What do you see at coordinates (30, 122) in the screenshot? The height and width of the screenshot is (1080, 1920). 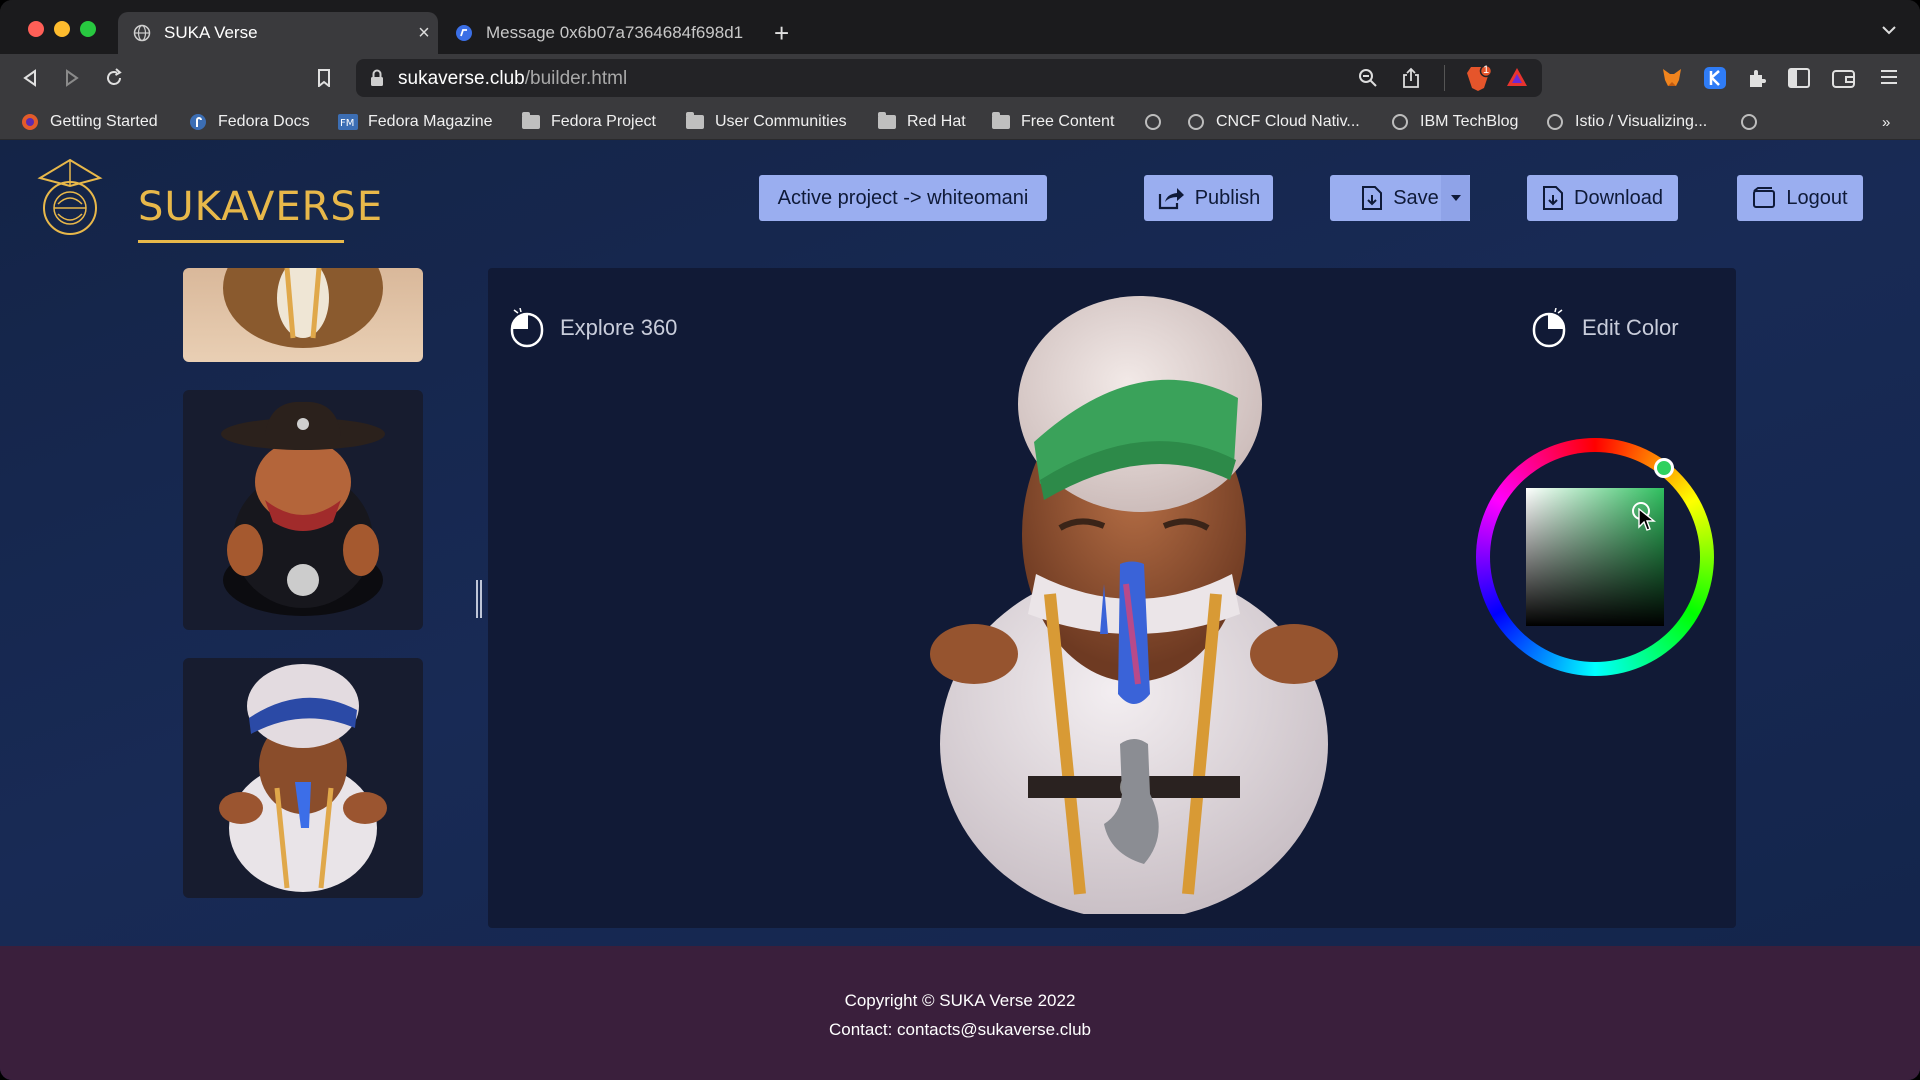 I see `fedora-firefox-icon` at bounding box center [30, 122].